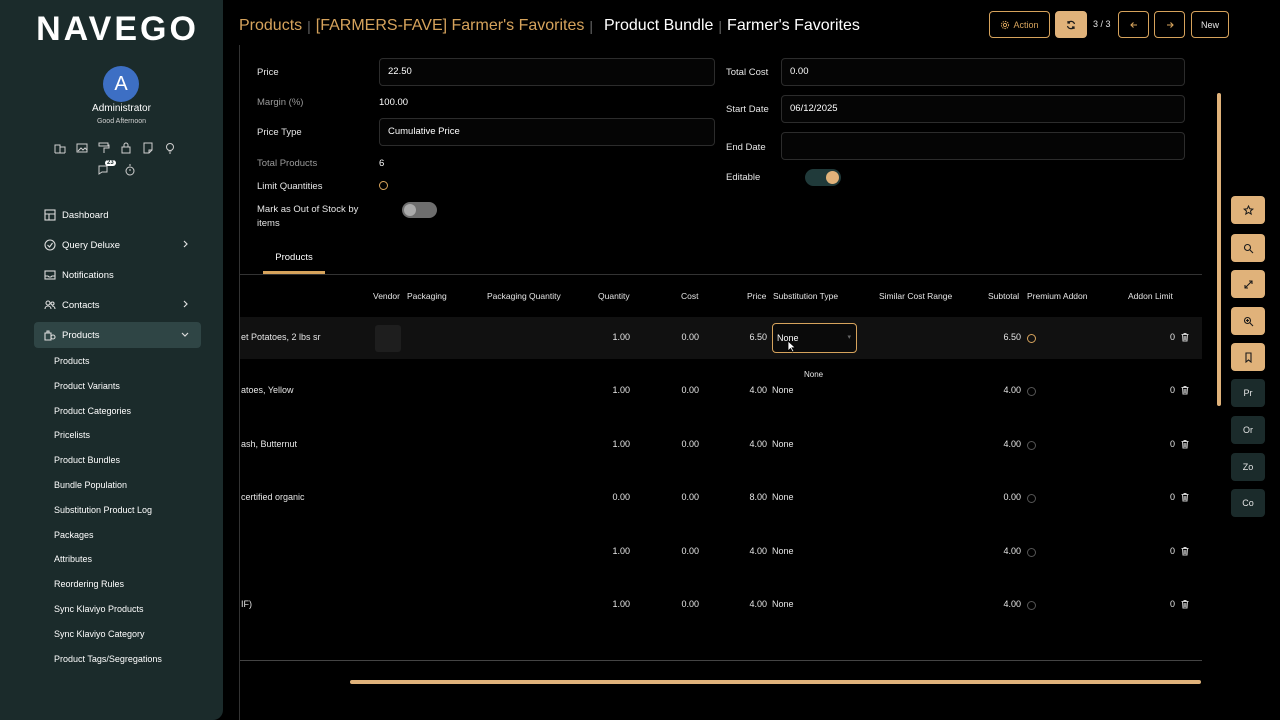  What do you see at coordinates (383, 185) in the screenshot?
I see `limit-quantities-checkbox` at bounding box center [383, 185].